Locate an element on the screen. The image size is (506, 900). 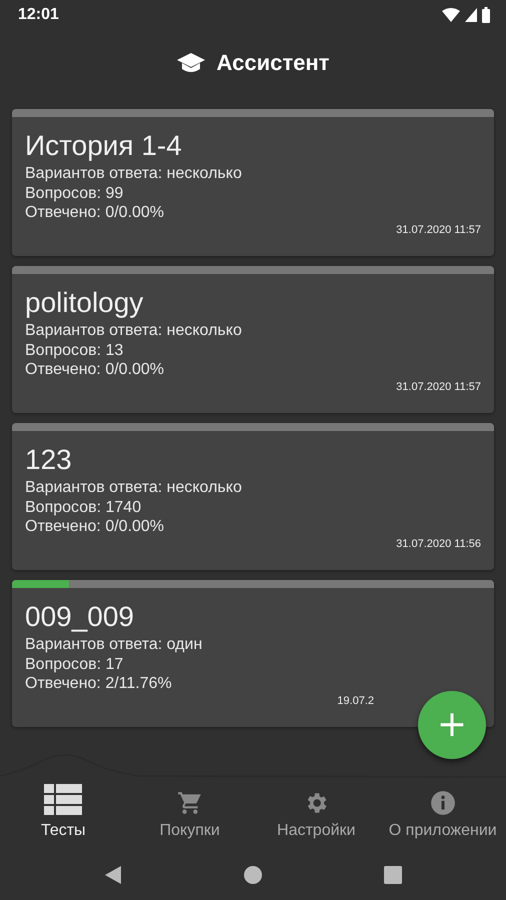
nav-label: Тесты is located at coordinates (63, 831).